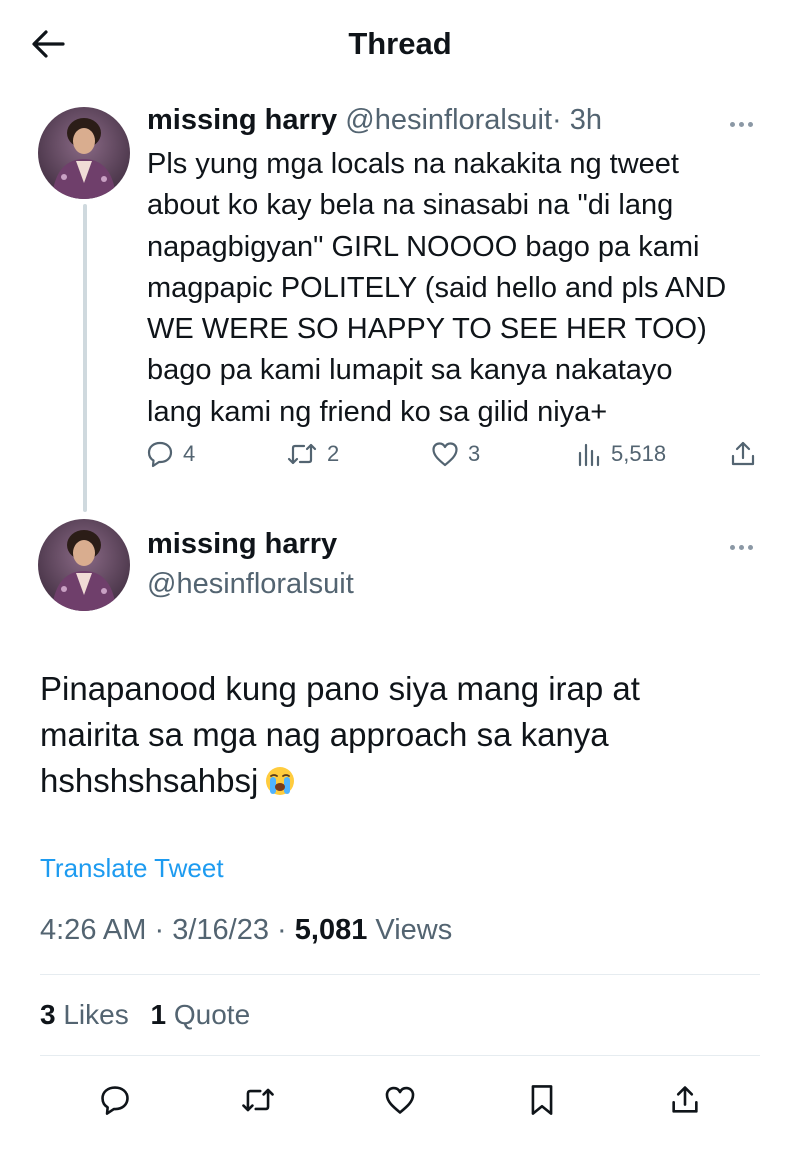 The height and width of the screenshot is (1151, 800). I want to click on tweet-stats: 3 Likes 1 Quote, so click(152, 1015).